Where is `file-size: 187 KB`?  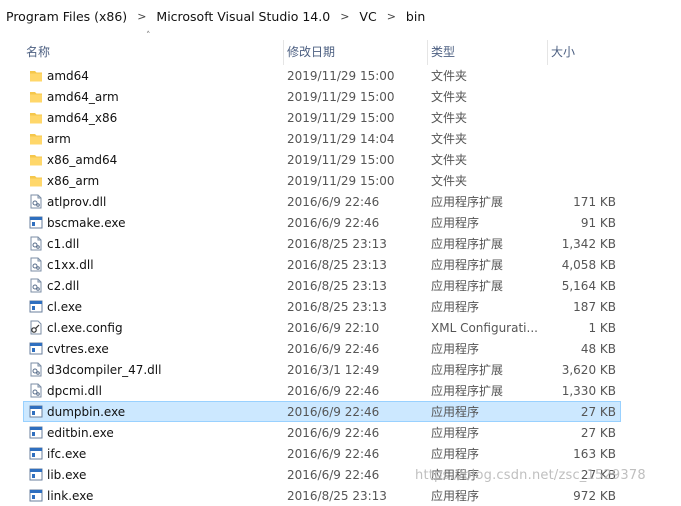 file-size: 187 KB is located at coordinates (594, 307).